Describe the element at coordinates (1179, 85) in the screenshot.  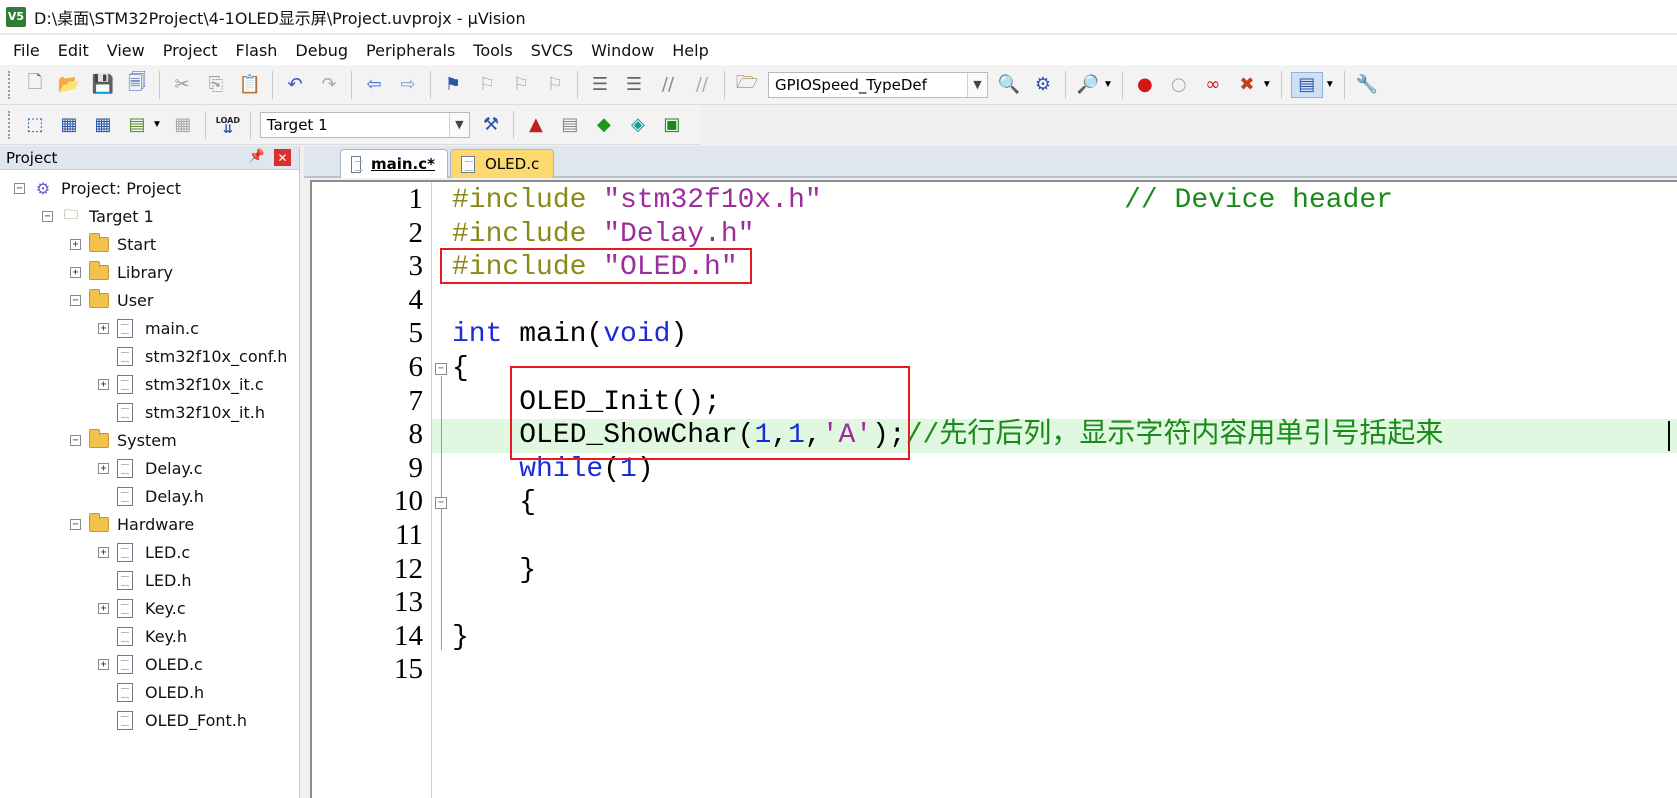
I see `disable-breakpoint-icon: ○` at that location.